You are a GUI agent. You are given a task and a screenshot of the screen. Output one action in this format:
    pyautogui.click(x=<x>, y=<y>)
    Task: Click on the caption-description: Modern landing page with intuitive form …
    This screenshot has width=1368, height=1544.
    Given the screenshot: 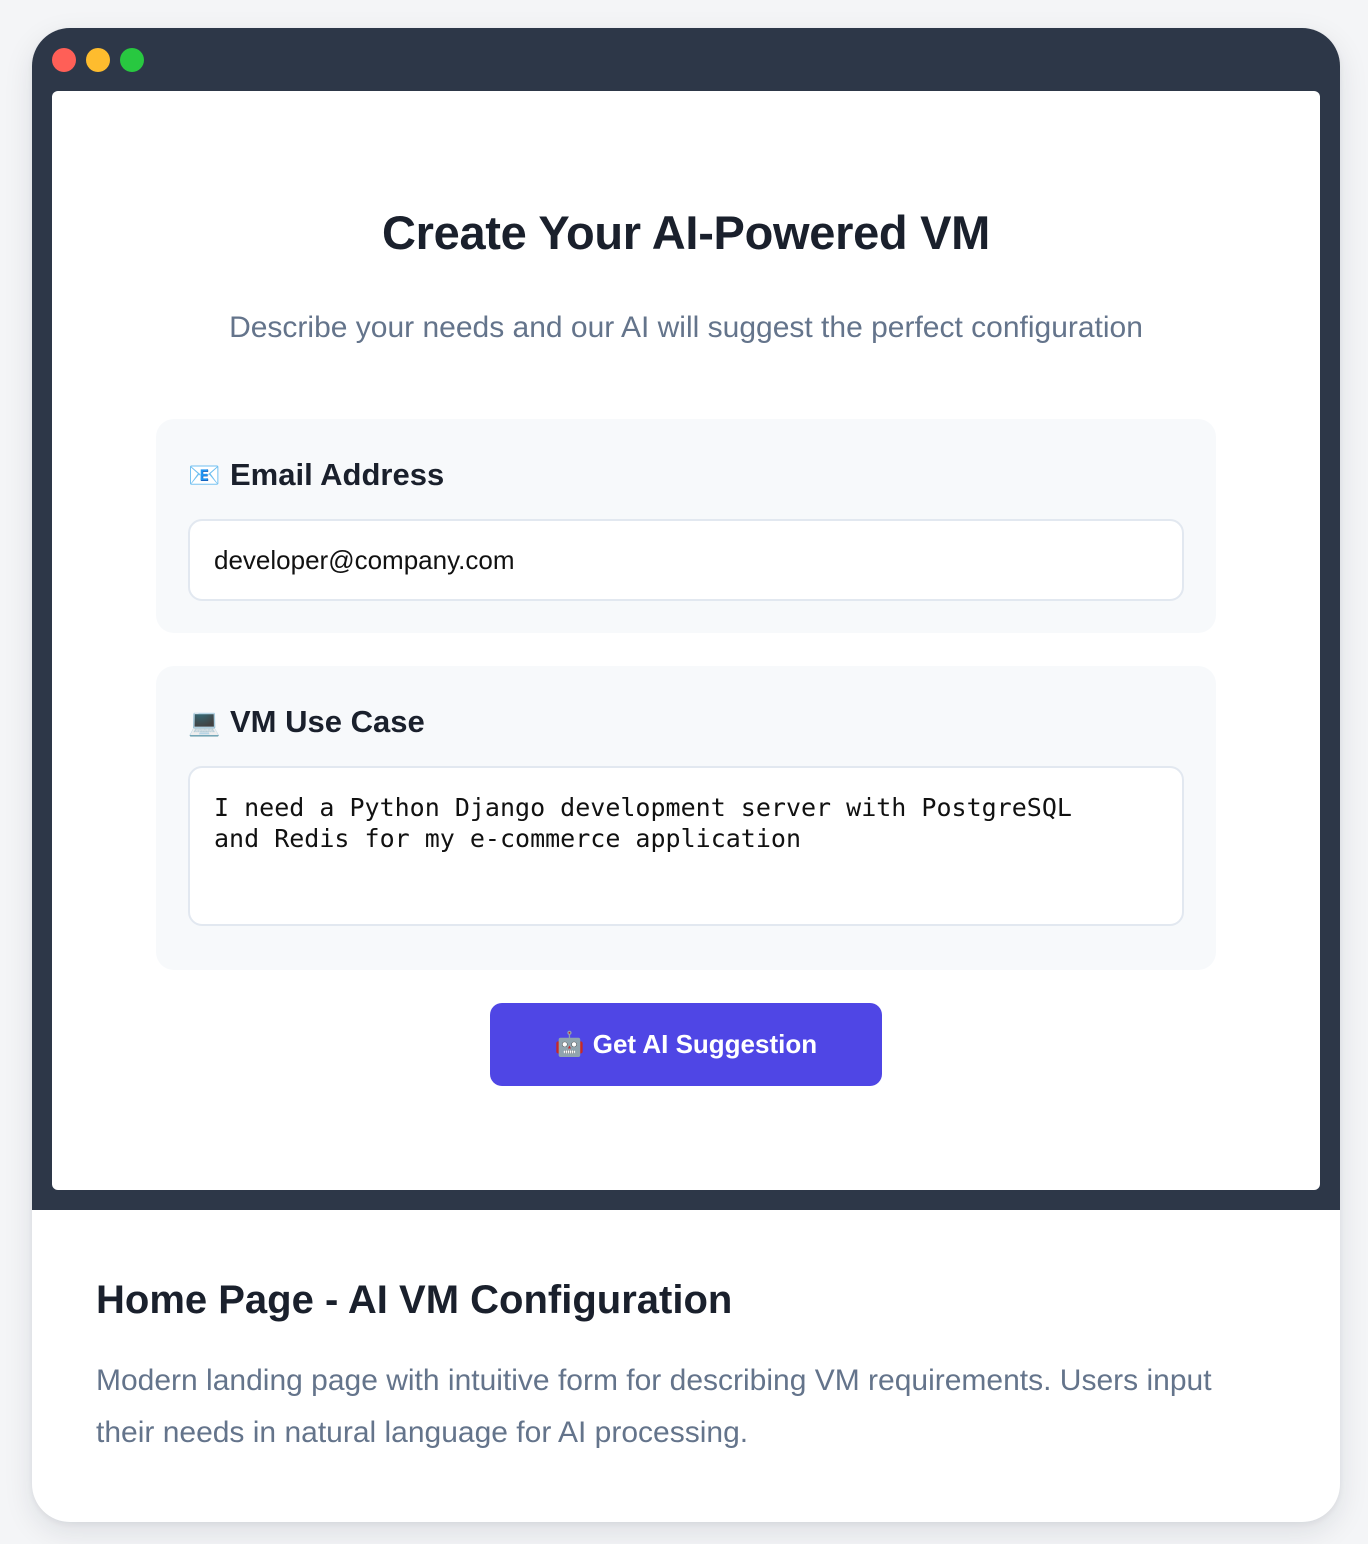 What is the action you would take?
    pyautogui.click(x=654, y=1406)
    